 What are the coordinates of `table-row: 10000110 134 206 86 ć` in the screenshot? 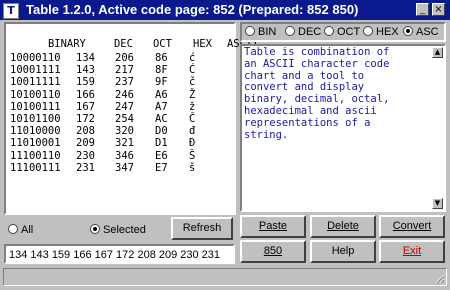 It's located at (109, 58).